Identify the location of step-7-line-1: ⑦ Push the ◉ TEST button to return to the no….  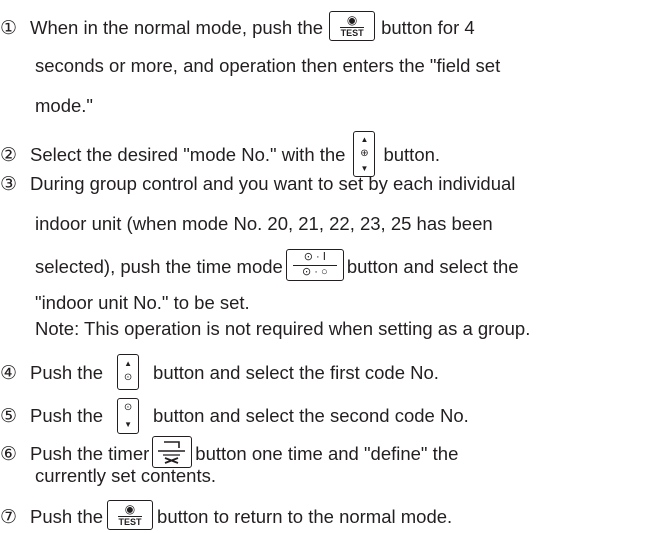
(226, 515).